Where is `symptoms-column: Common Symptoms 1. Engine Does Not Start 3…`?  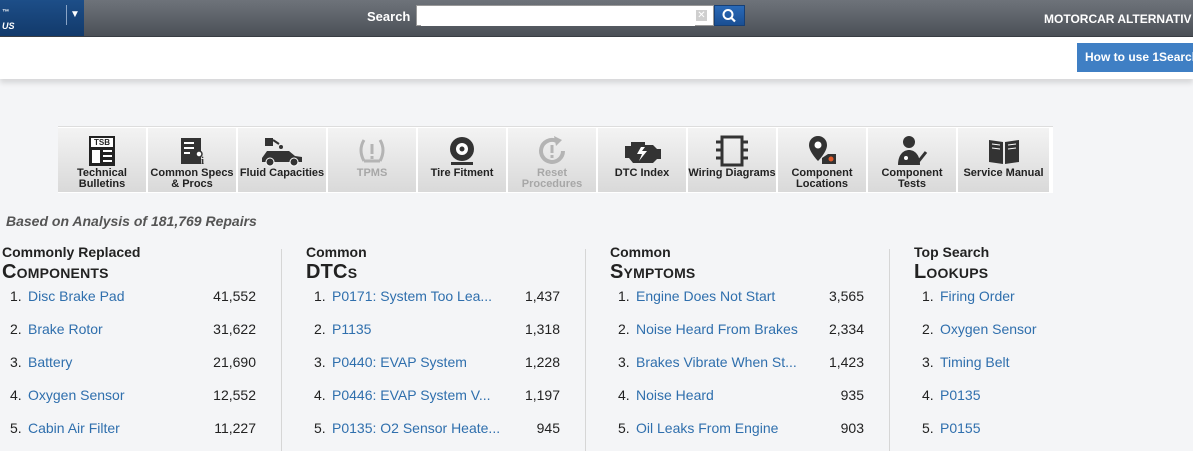 symptoms-column: Common Symptoms 1. Engine Does Not Start 3… is located at coordinates (737, 347).